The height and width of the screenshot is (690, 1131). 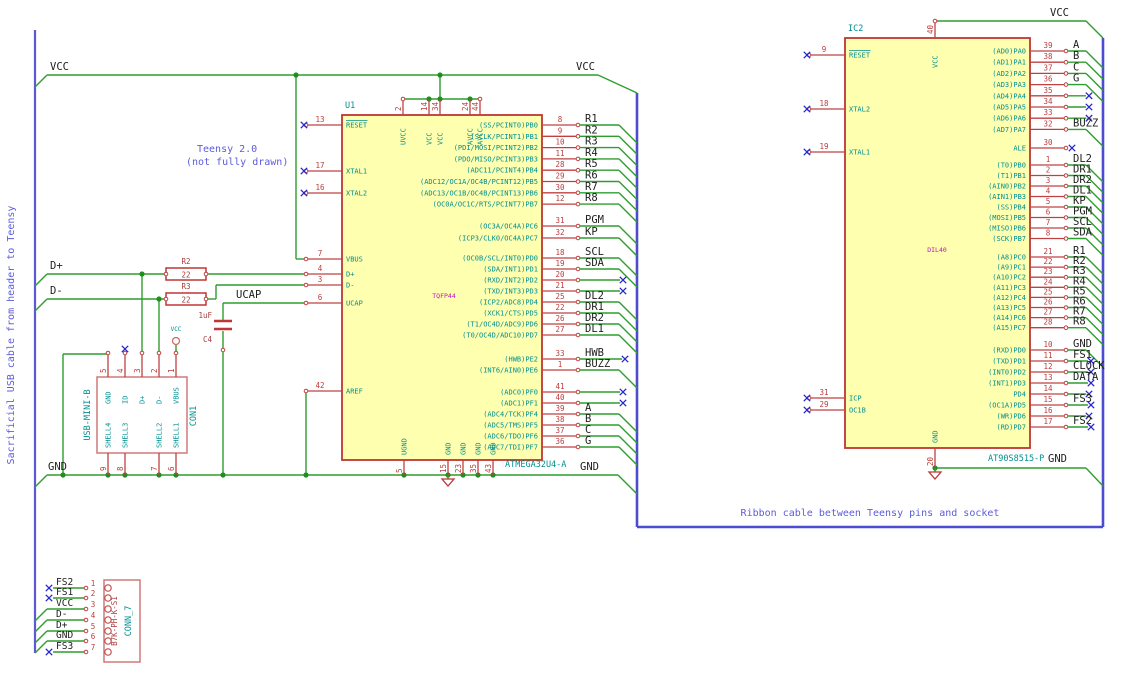 What do you see at coordinates (479, 182) in the screenshot?
I see `text-label: (ADC12/OC1A/OC4B/PCINT12)PB5` at bounding box center [479, 182].